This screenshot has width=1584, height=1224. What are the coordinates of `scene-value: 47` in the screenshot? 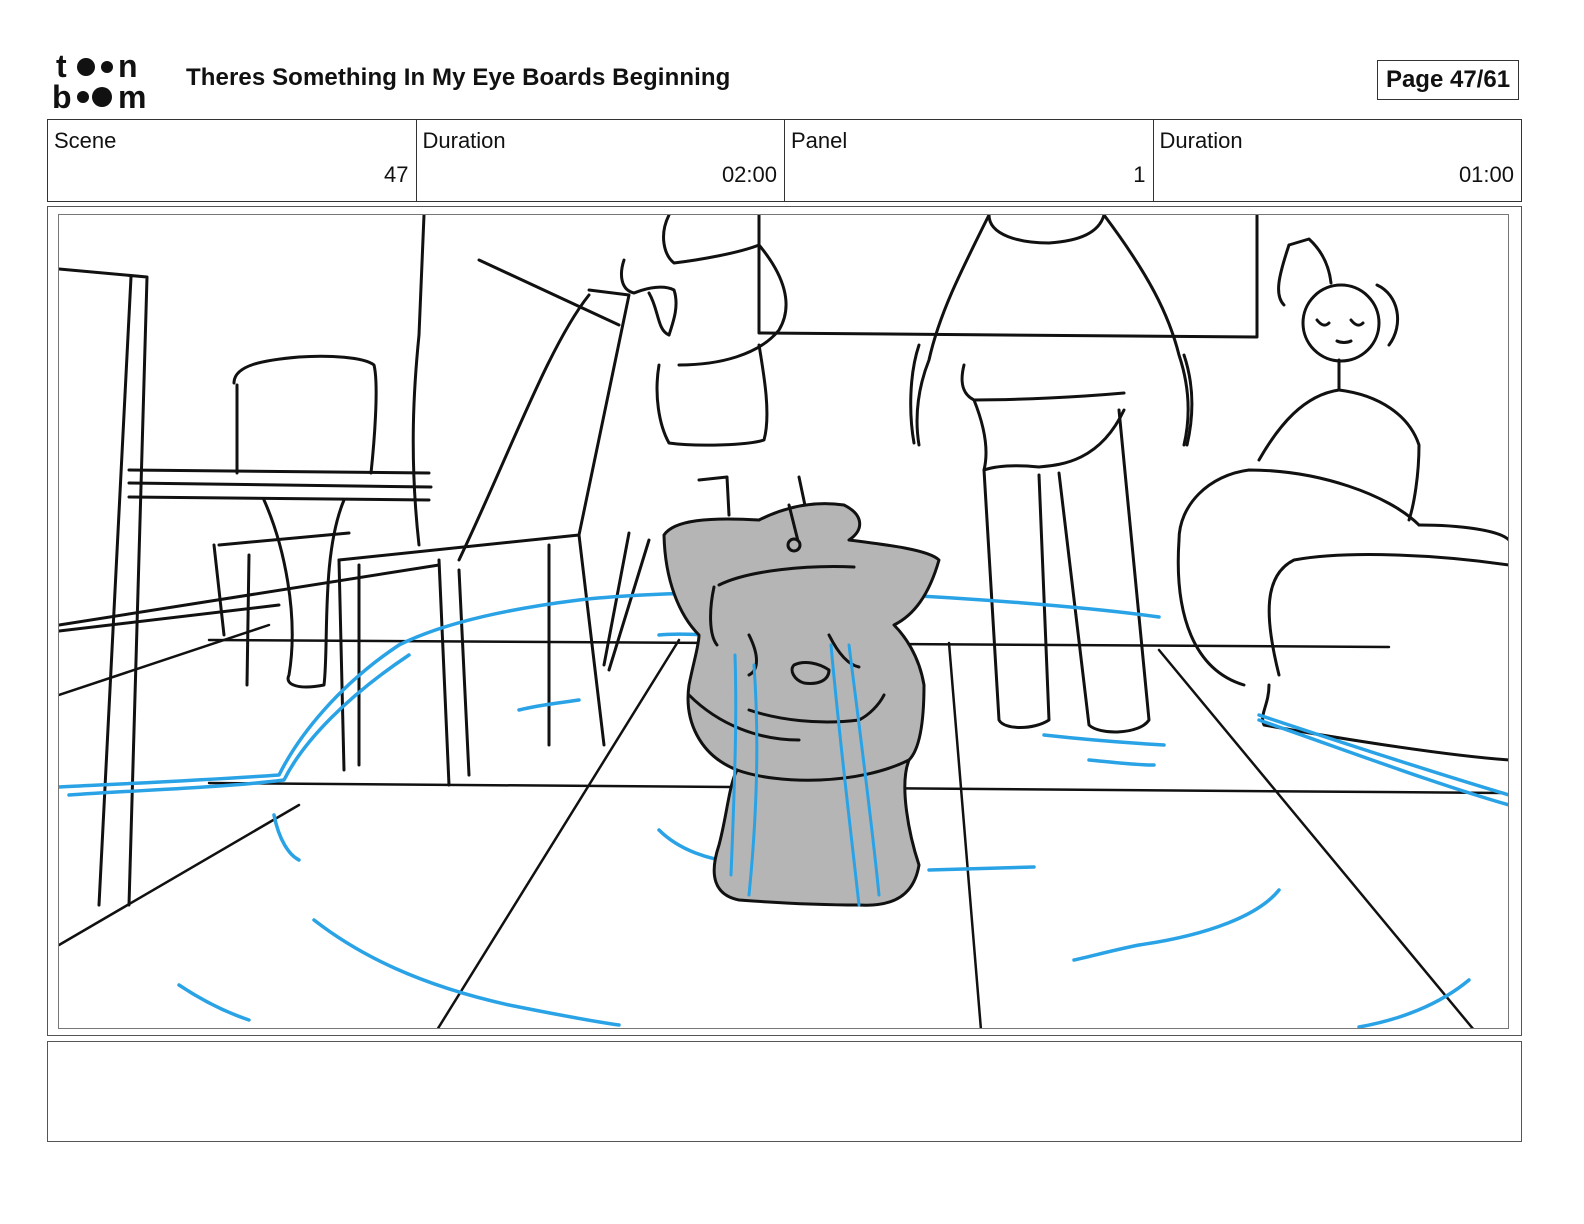 It's located at (396, 174).